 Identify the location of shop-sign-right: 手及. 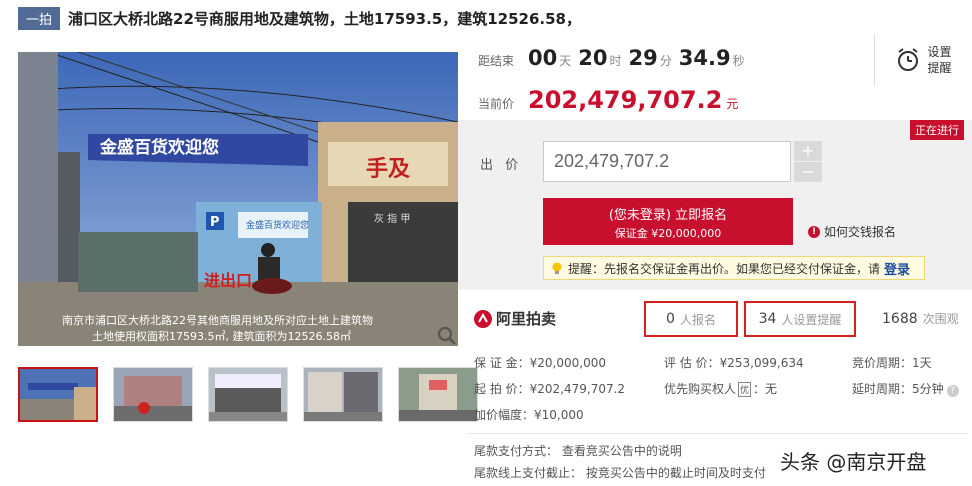
(388, 169).